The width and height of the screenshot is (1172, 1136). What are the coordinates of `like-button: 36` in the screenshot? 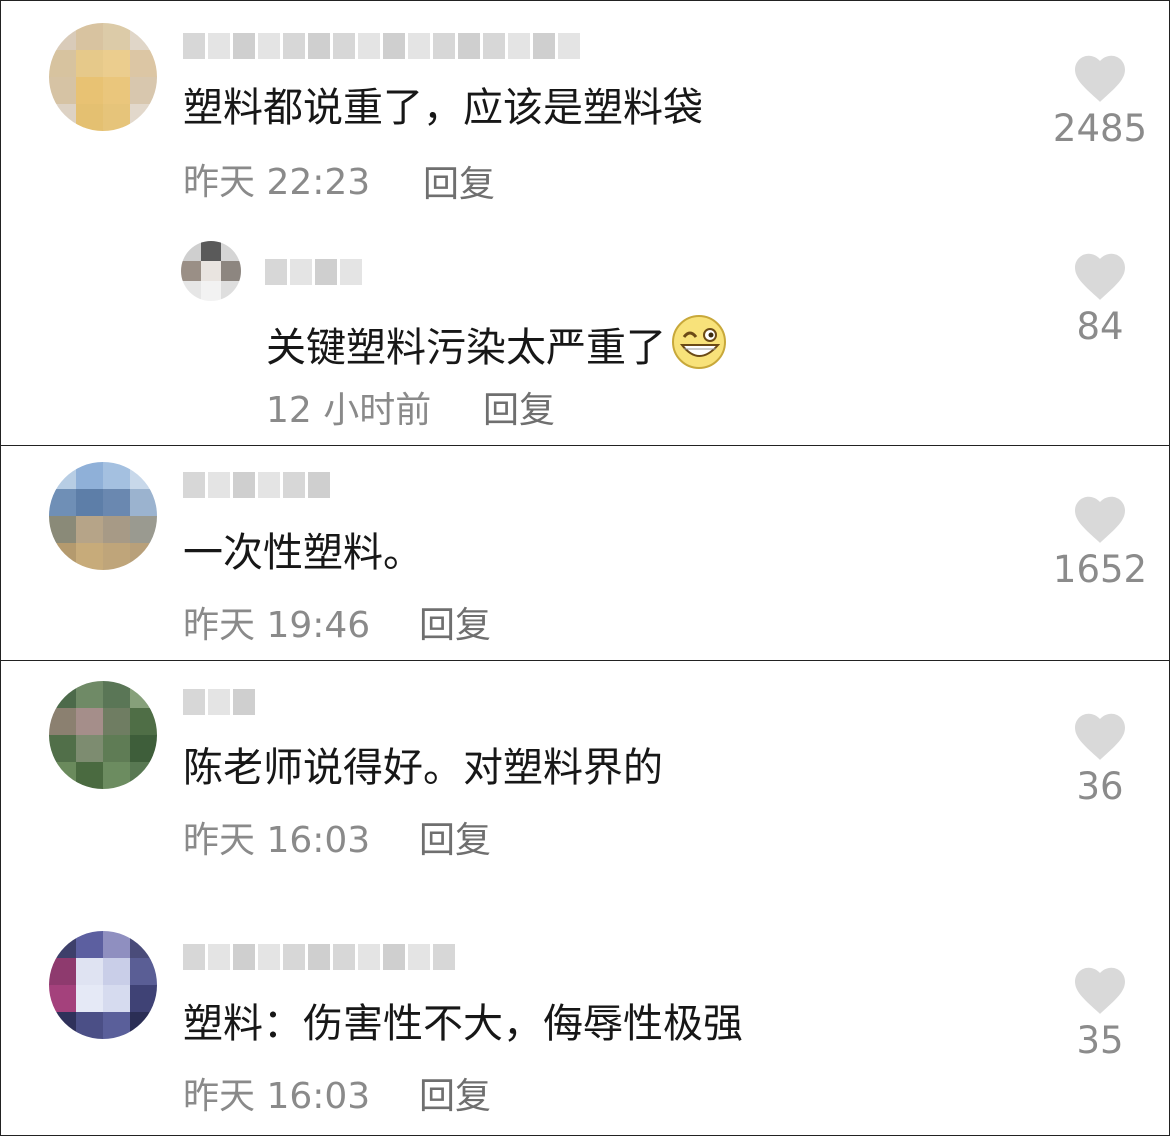 It's located at (1100, 760).